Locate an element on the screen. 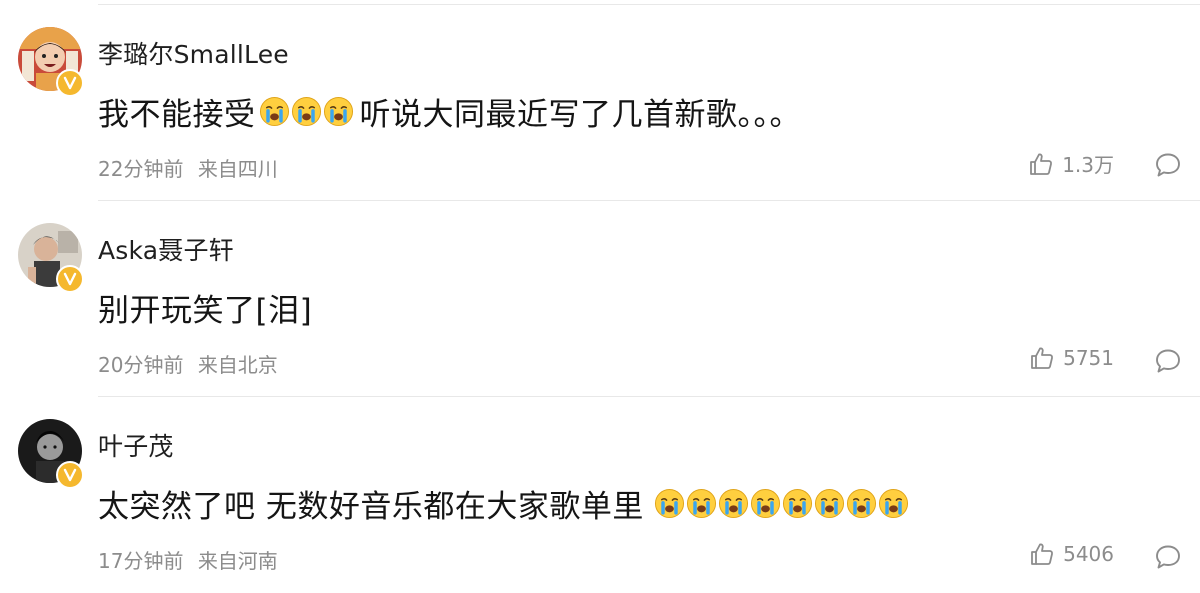 The image size is (1200, 593). comment-meta: 20分钟前 来自北京 is located at coordinates (188, 363).